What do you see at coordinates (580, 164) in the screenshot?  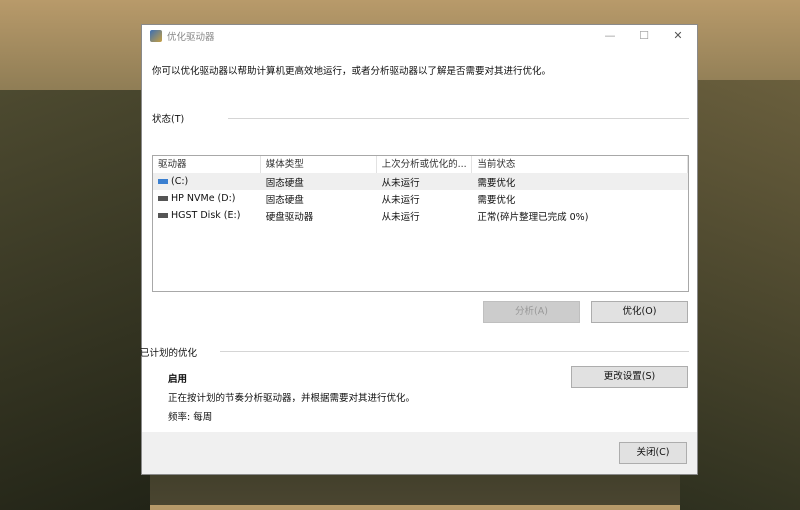 I see `column-status: 当前状态` at bounding box center [580, 164].